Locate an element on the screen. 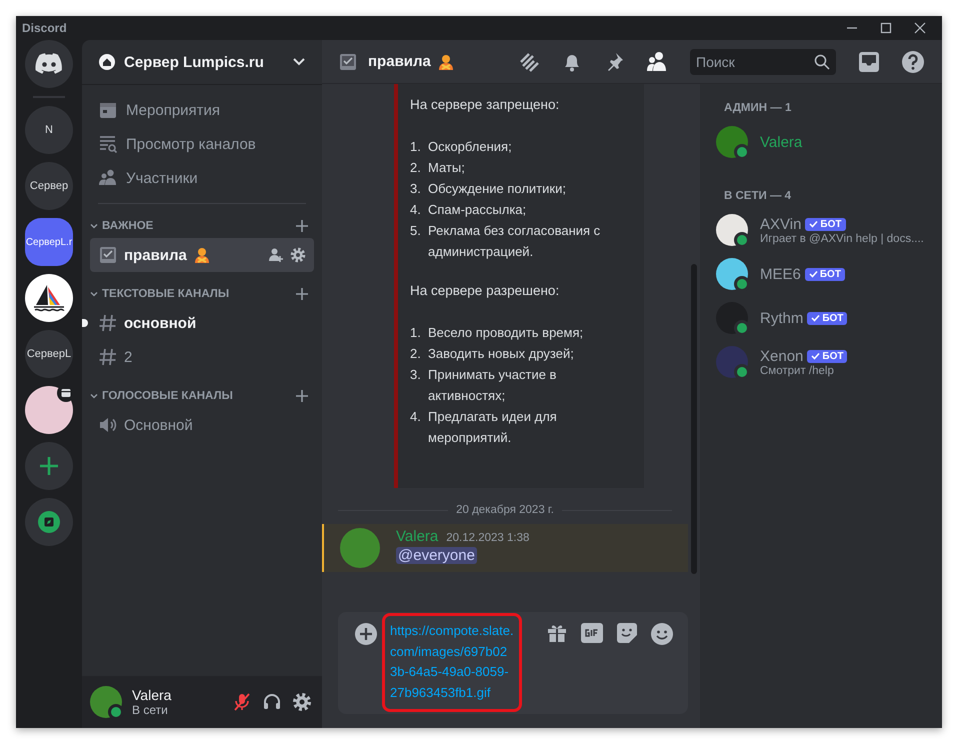 Image resolution: width=958 pixels, height=744 pixels. chevron-down-icon is located at coordinates (299, 62).